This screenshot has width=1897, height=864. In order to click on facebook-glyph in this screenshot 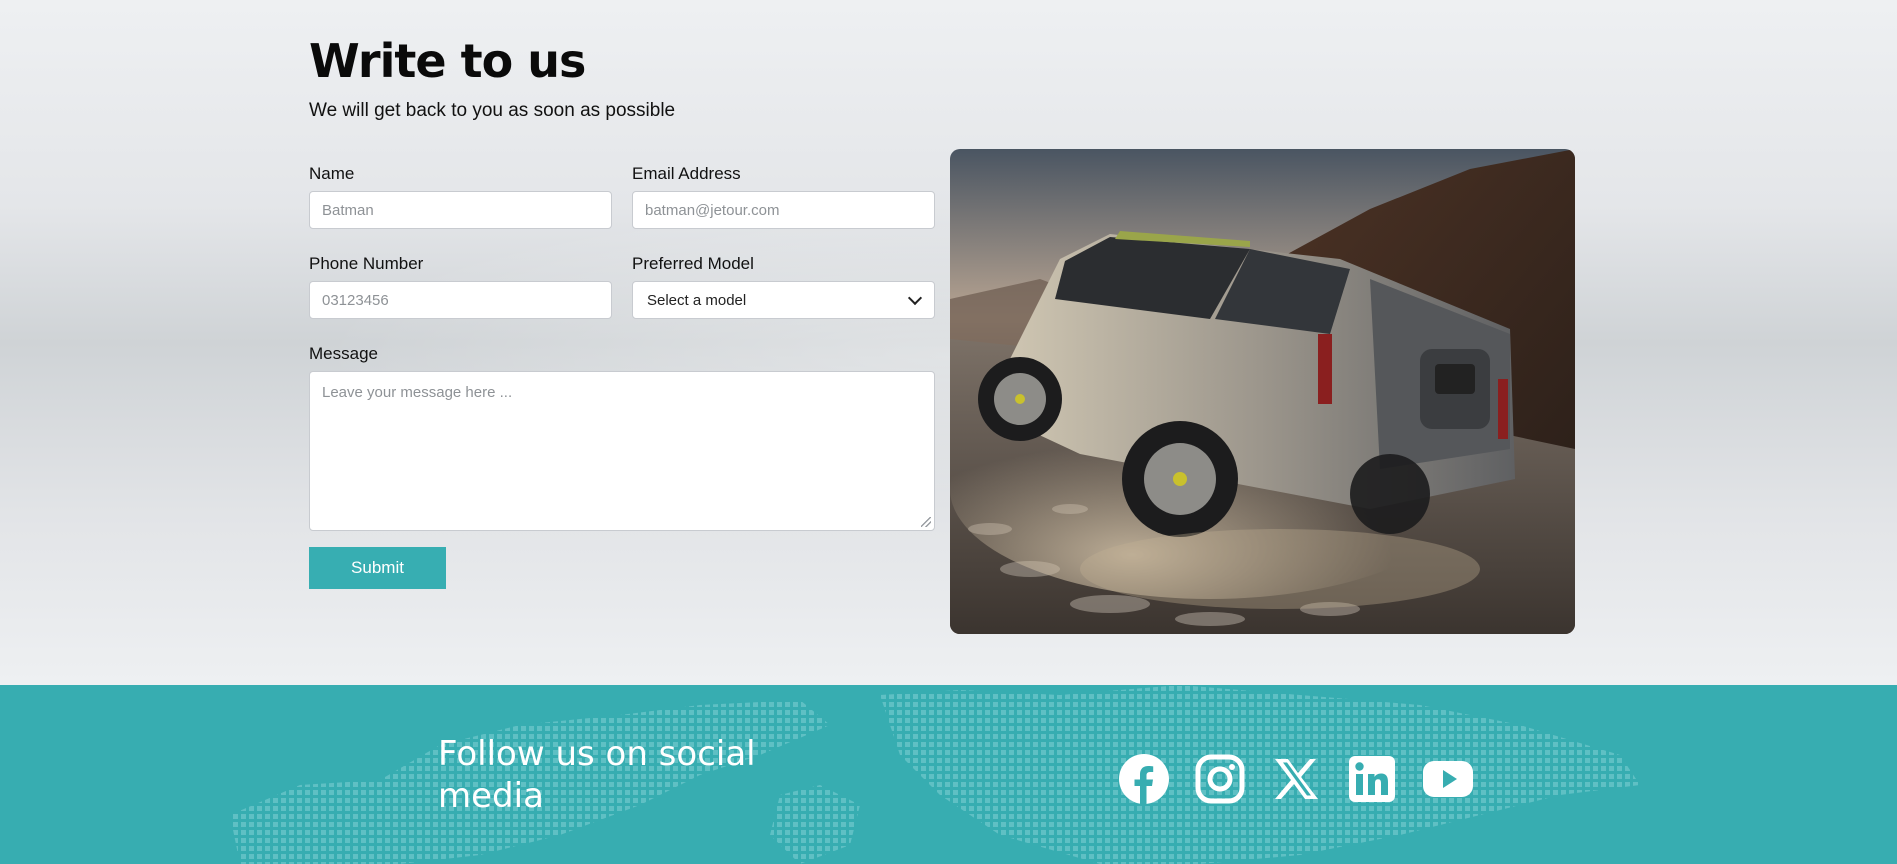, I will do `click(1144, 779)`.